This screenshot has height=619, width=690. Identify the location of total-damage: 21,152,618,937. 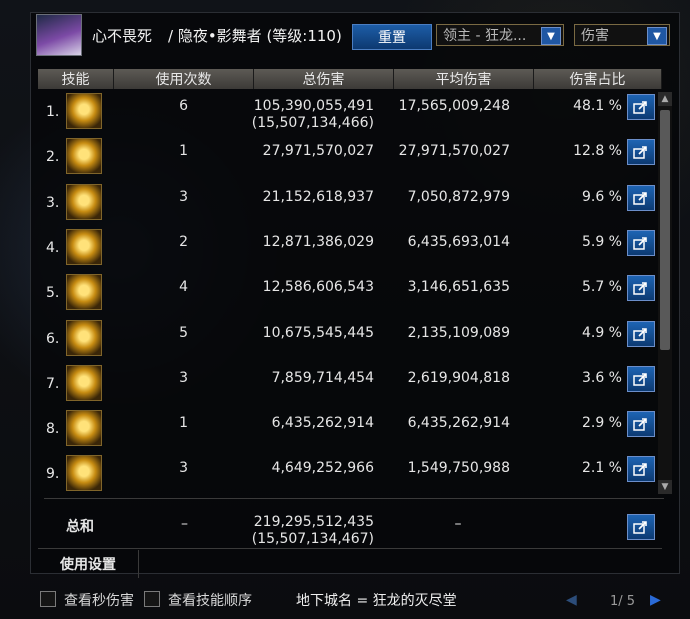
(306, 197).